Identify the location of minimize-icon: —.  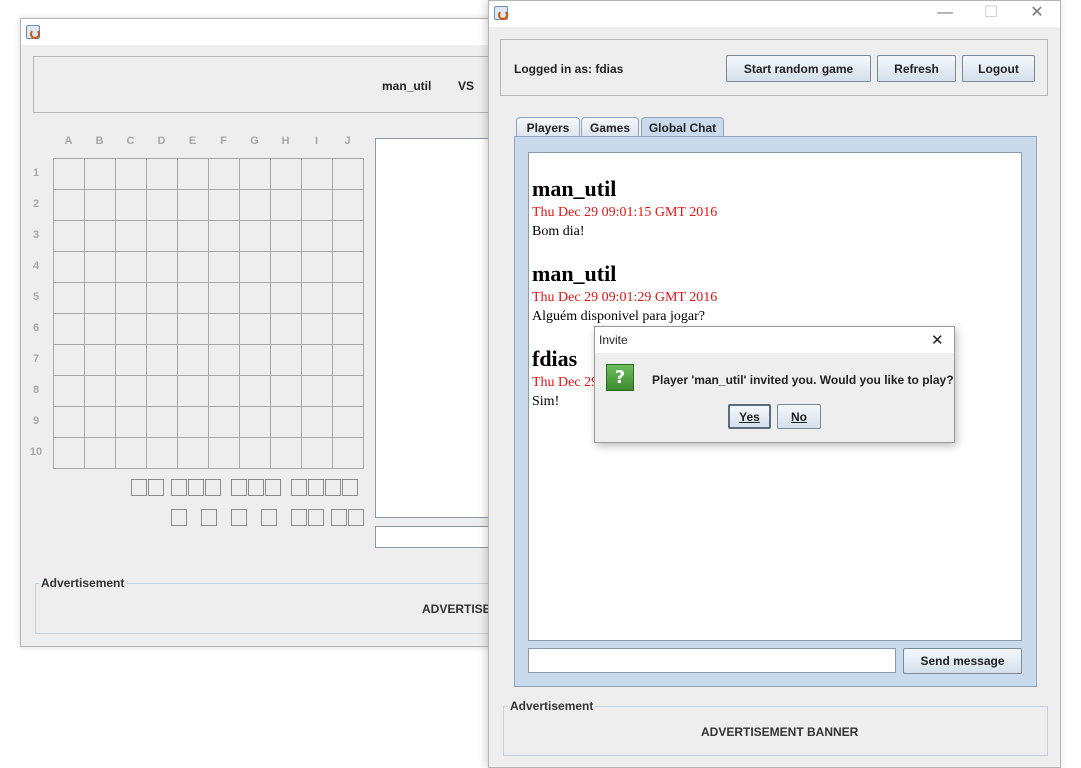
(945, 13).